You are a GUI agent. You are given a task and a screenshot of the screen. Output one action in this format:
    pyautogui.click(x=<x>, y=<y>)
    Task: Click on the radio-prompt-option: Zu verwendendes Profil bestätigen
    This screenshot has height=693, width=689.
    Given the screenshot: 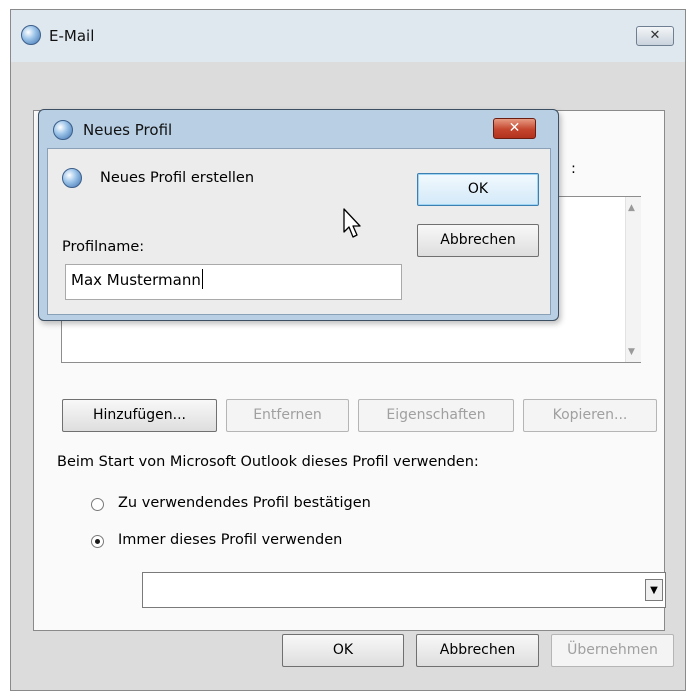 What is the action you would take?
    pyautogui.click(x=231, y=506)
    